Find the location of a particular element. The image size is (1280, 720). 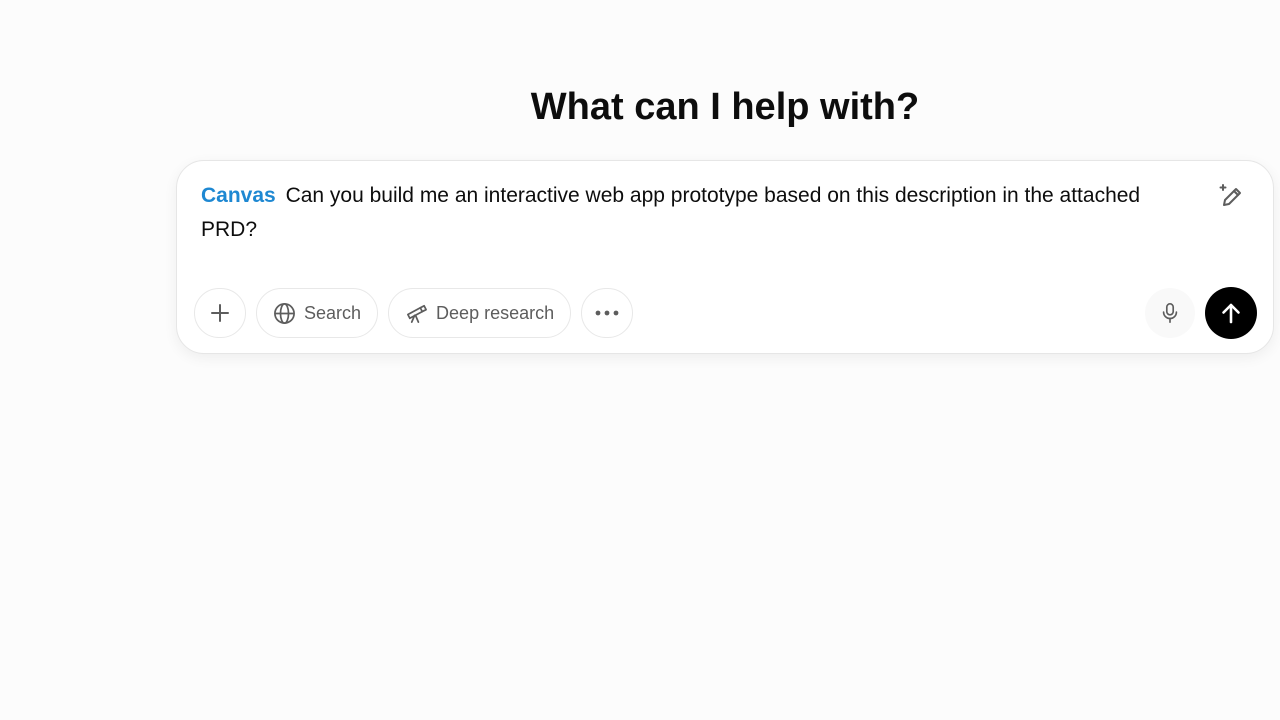

globe-icon is located at coordinates (284, 313).